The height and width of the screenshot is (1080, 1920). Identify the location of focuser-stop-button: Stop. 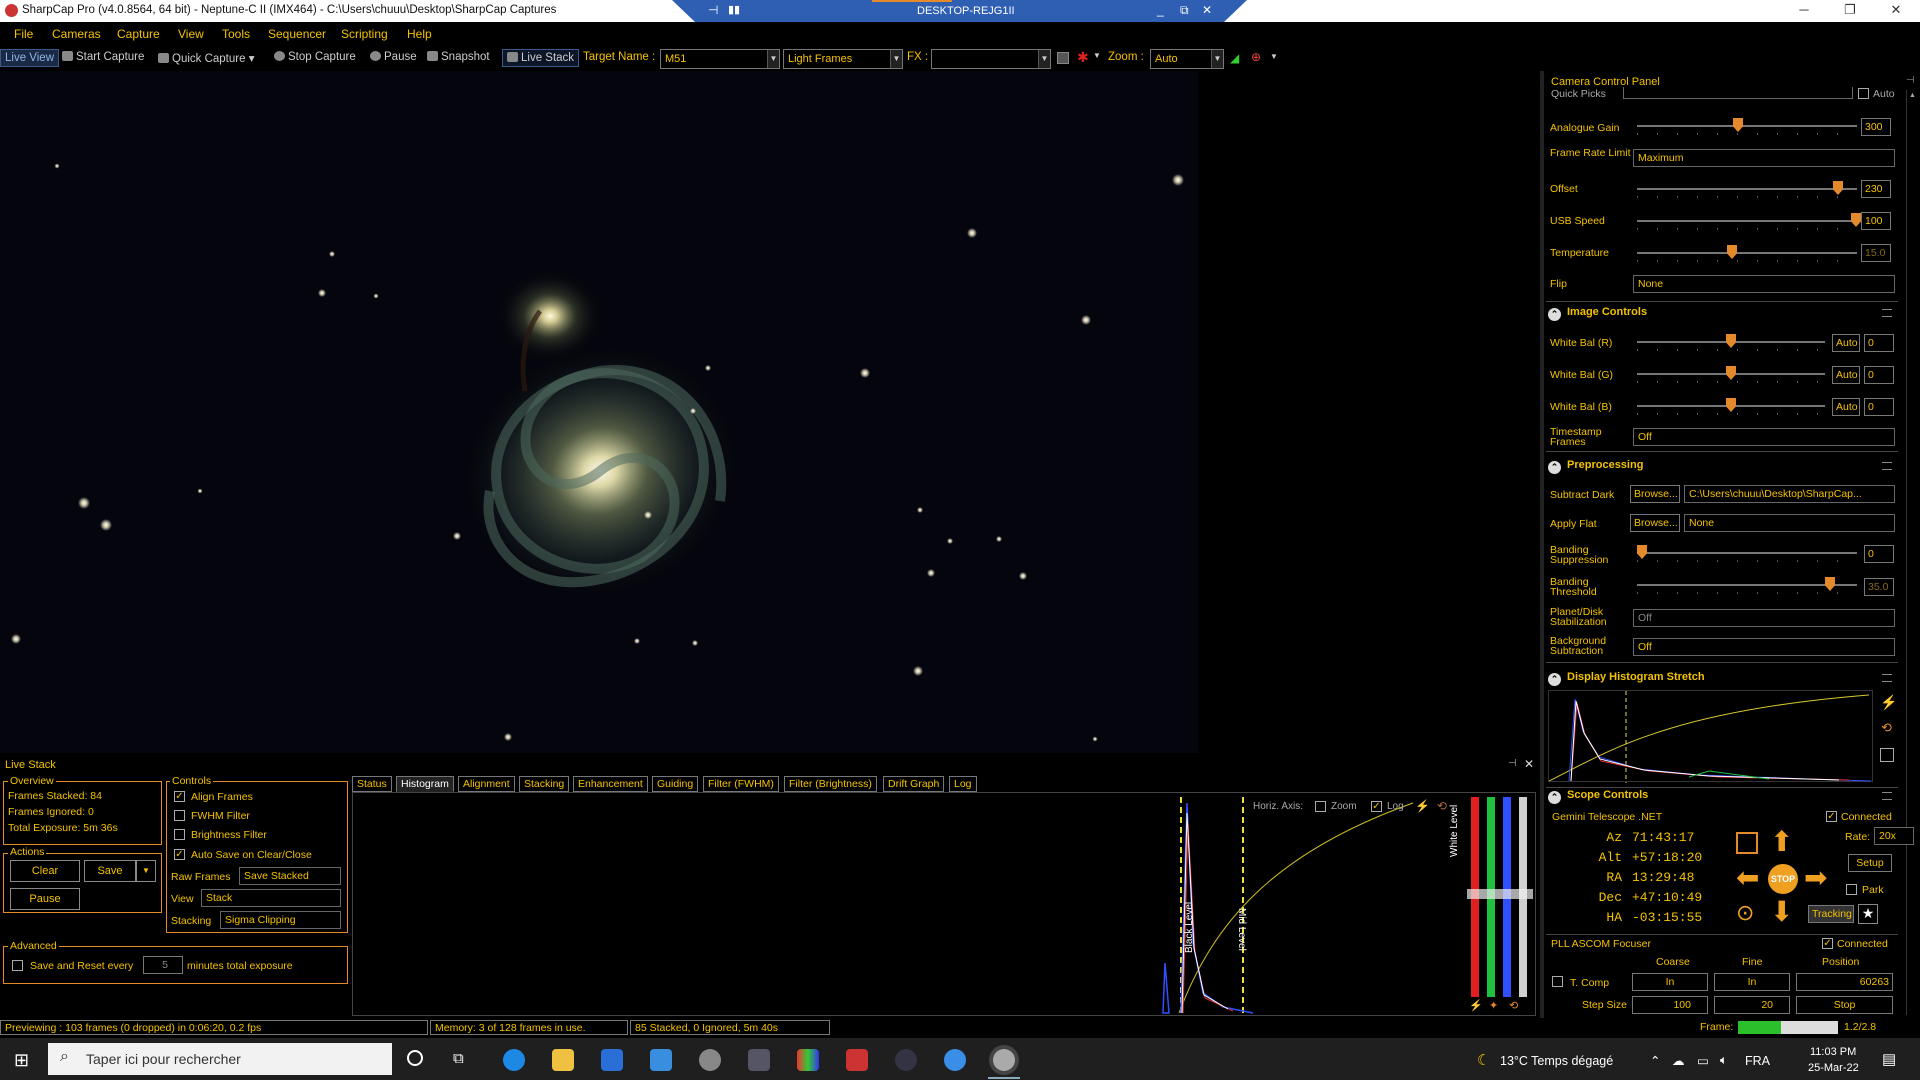
(1844, 1005).